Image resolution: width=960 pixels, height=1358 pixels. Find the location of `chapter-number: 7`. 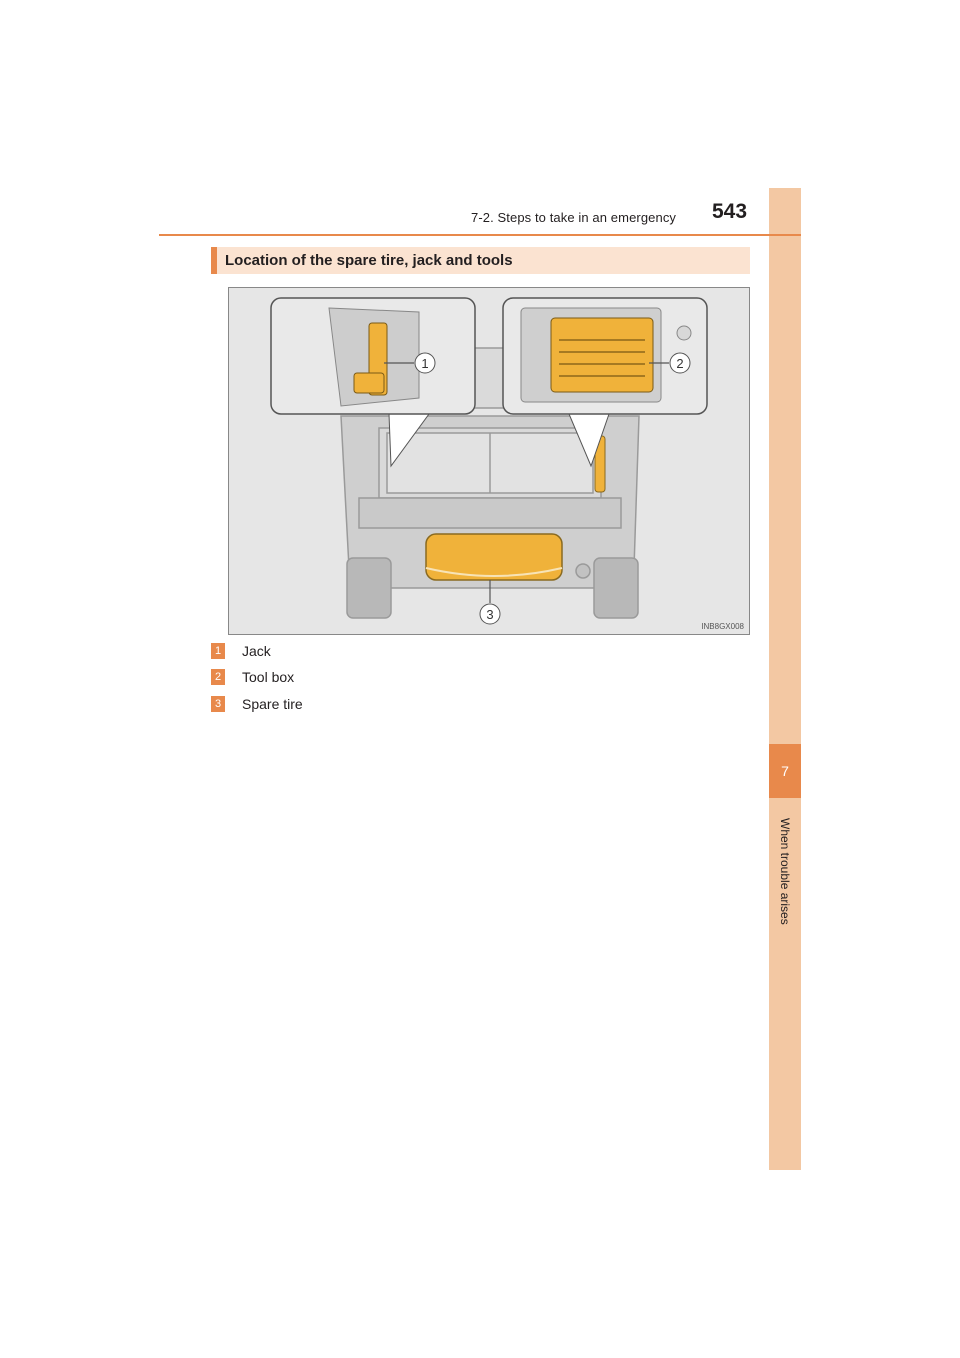

chapter-number: 7 is located at coordinates (785, 771).